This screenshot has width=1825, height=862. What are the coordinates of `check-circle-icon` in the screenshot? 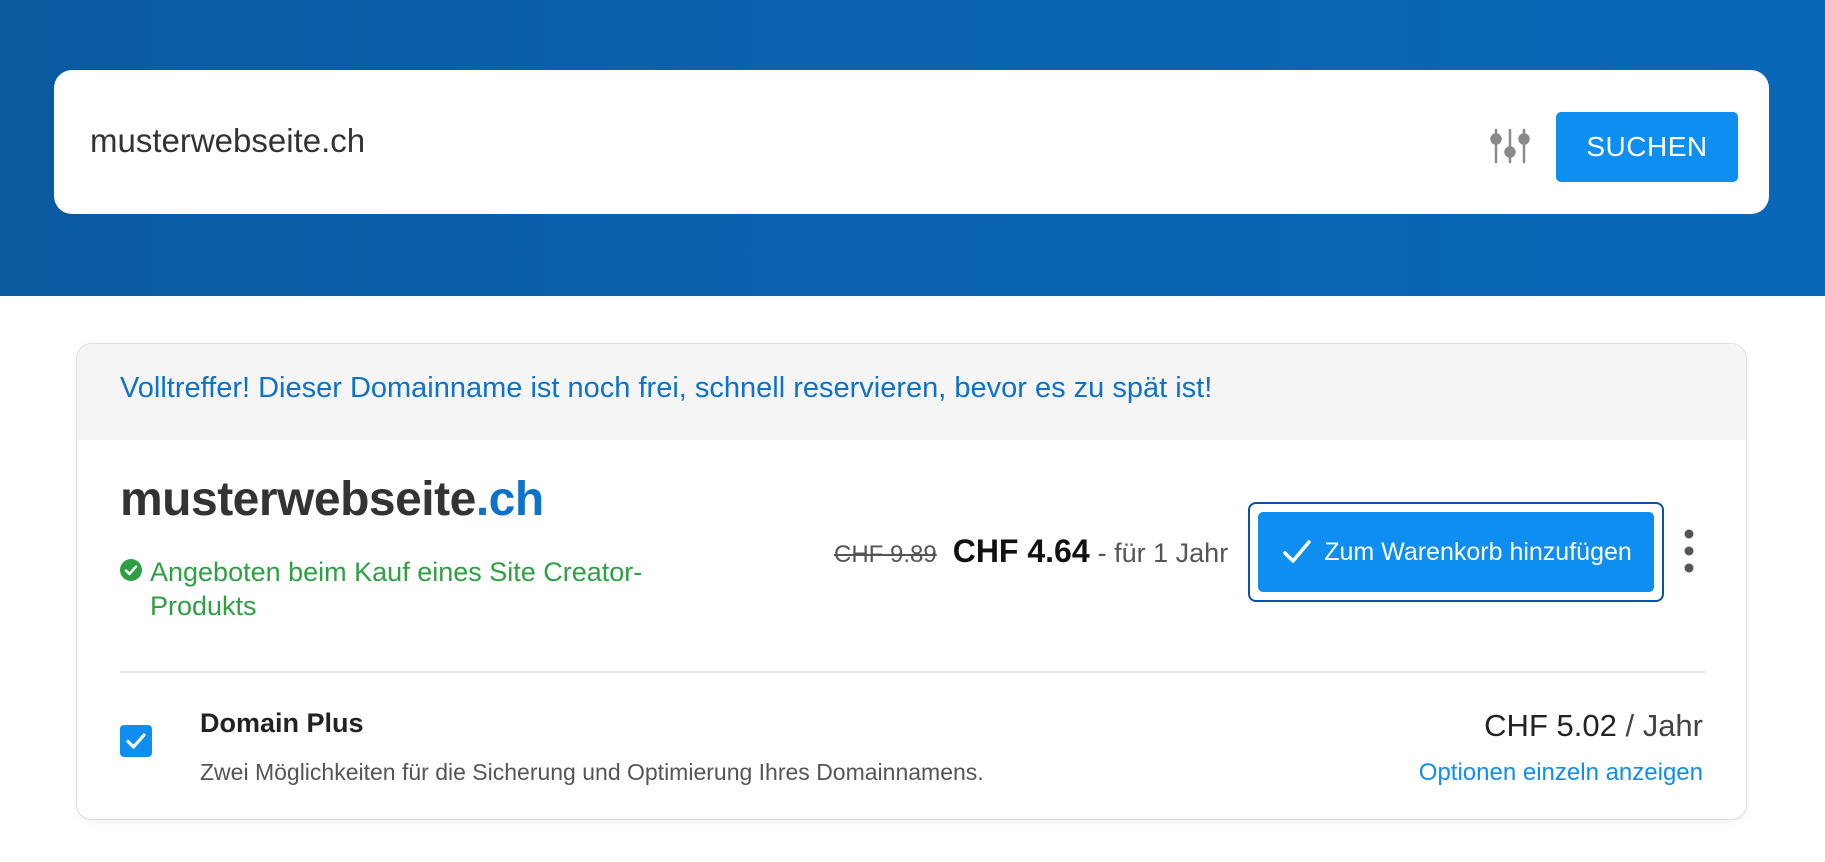 It's located at (131, 570).